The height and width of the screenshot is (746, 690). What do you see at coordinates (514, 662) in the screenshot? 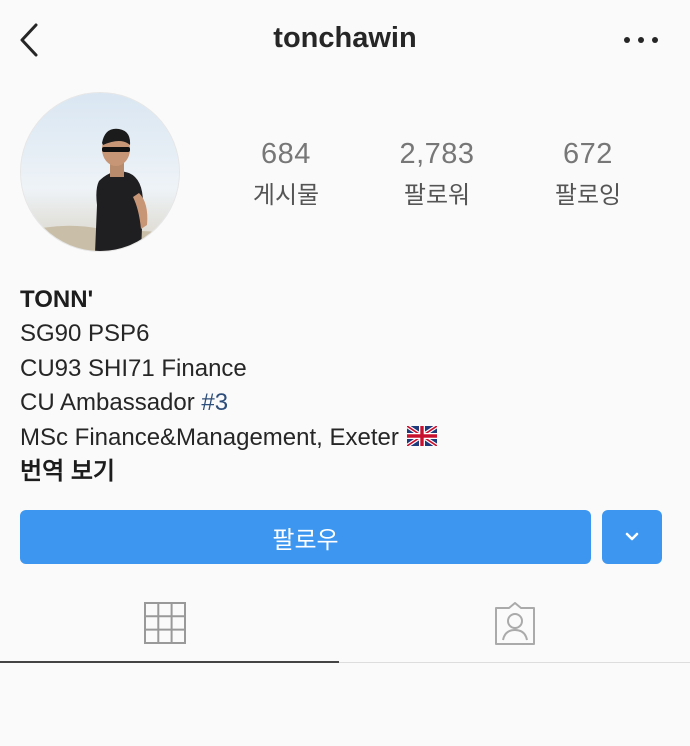
I see `tab-divider` at bounding box center [514, 662].